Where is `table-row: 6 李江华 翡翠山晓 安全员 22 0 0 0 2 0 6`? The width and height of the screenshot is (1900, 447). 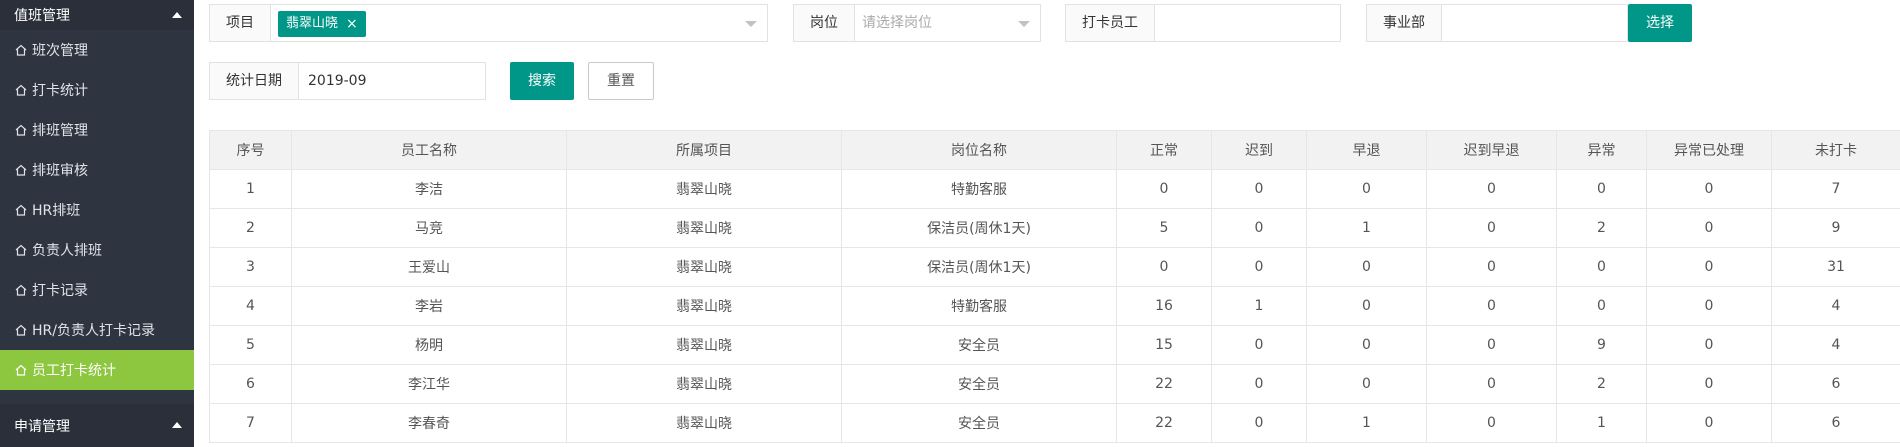
table-row: 6 李江华 翡翠山晓 安全员 22 0 0 0 2 0 6 is located at coordinates (1054, 384).